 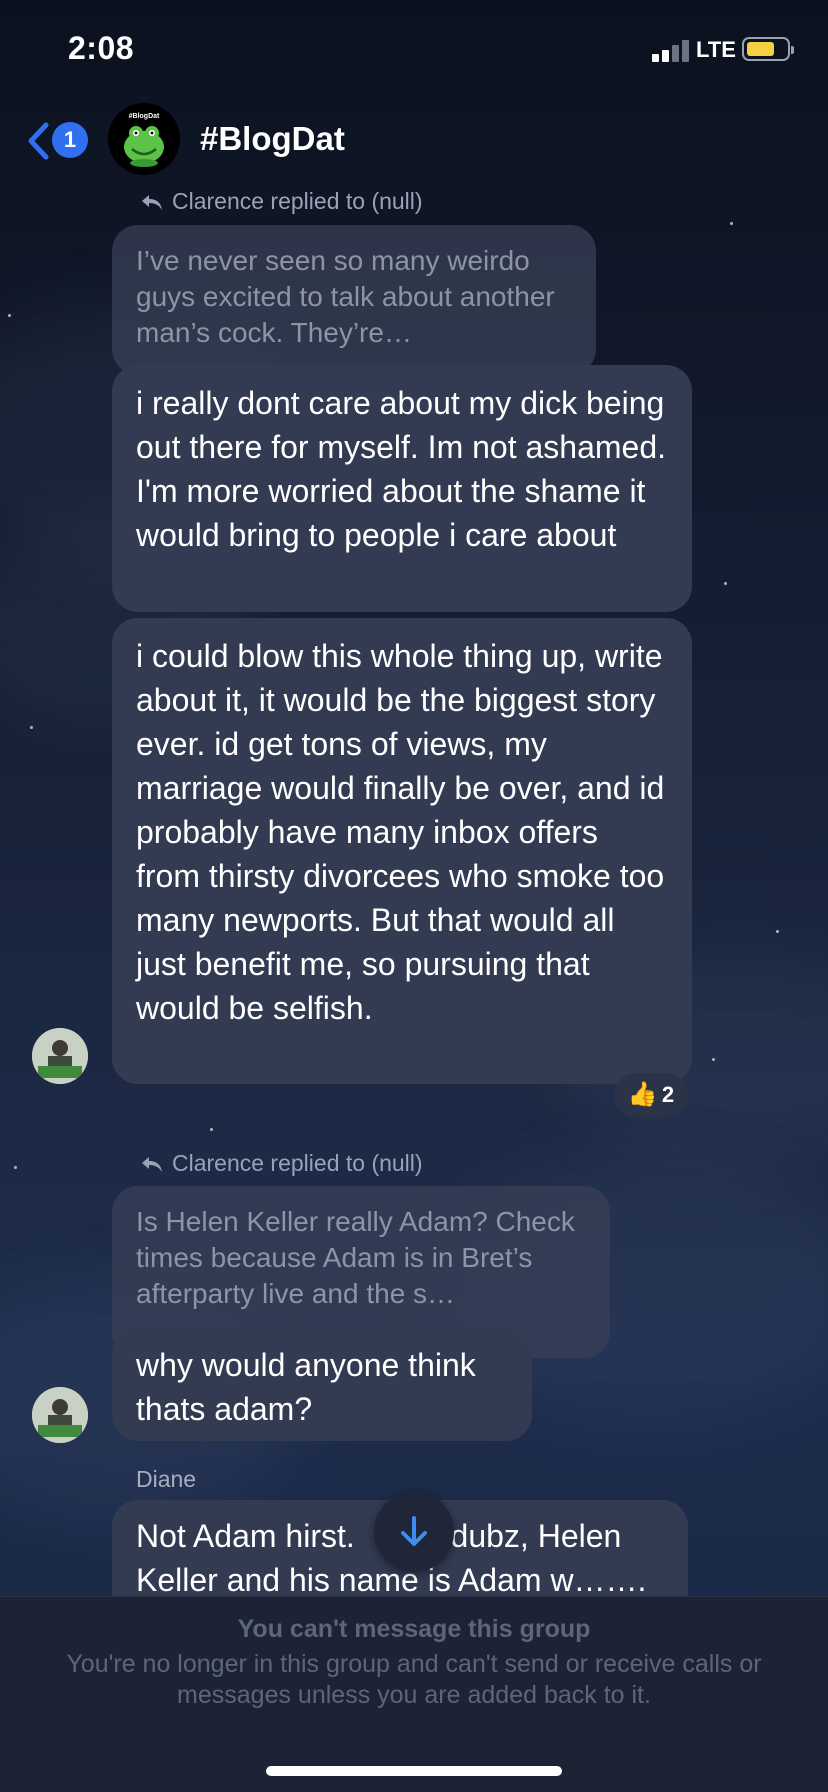 I want to click on footer-title: You can't message this group, so click(x=414, y=1629).